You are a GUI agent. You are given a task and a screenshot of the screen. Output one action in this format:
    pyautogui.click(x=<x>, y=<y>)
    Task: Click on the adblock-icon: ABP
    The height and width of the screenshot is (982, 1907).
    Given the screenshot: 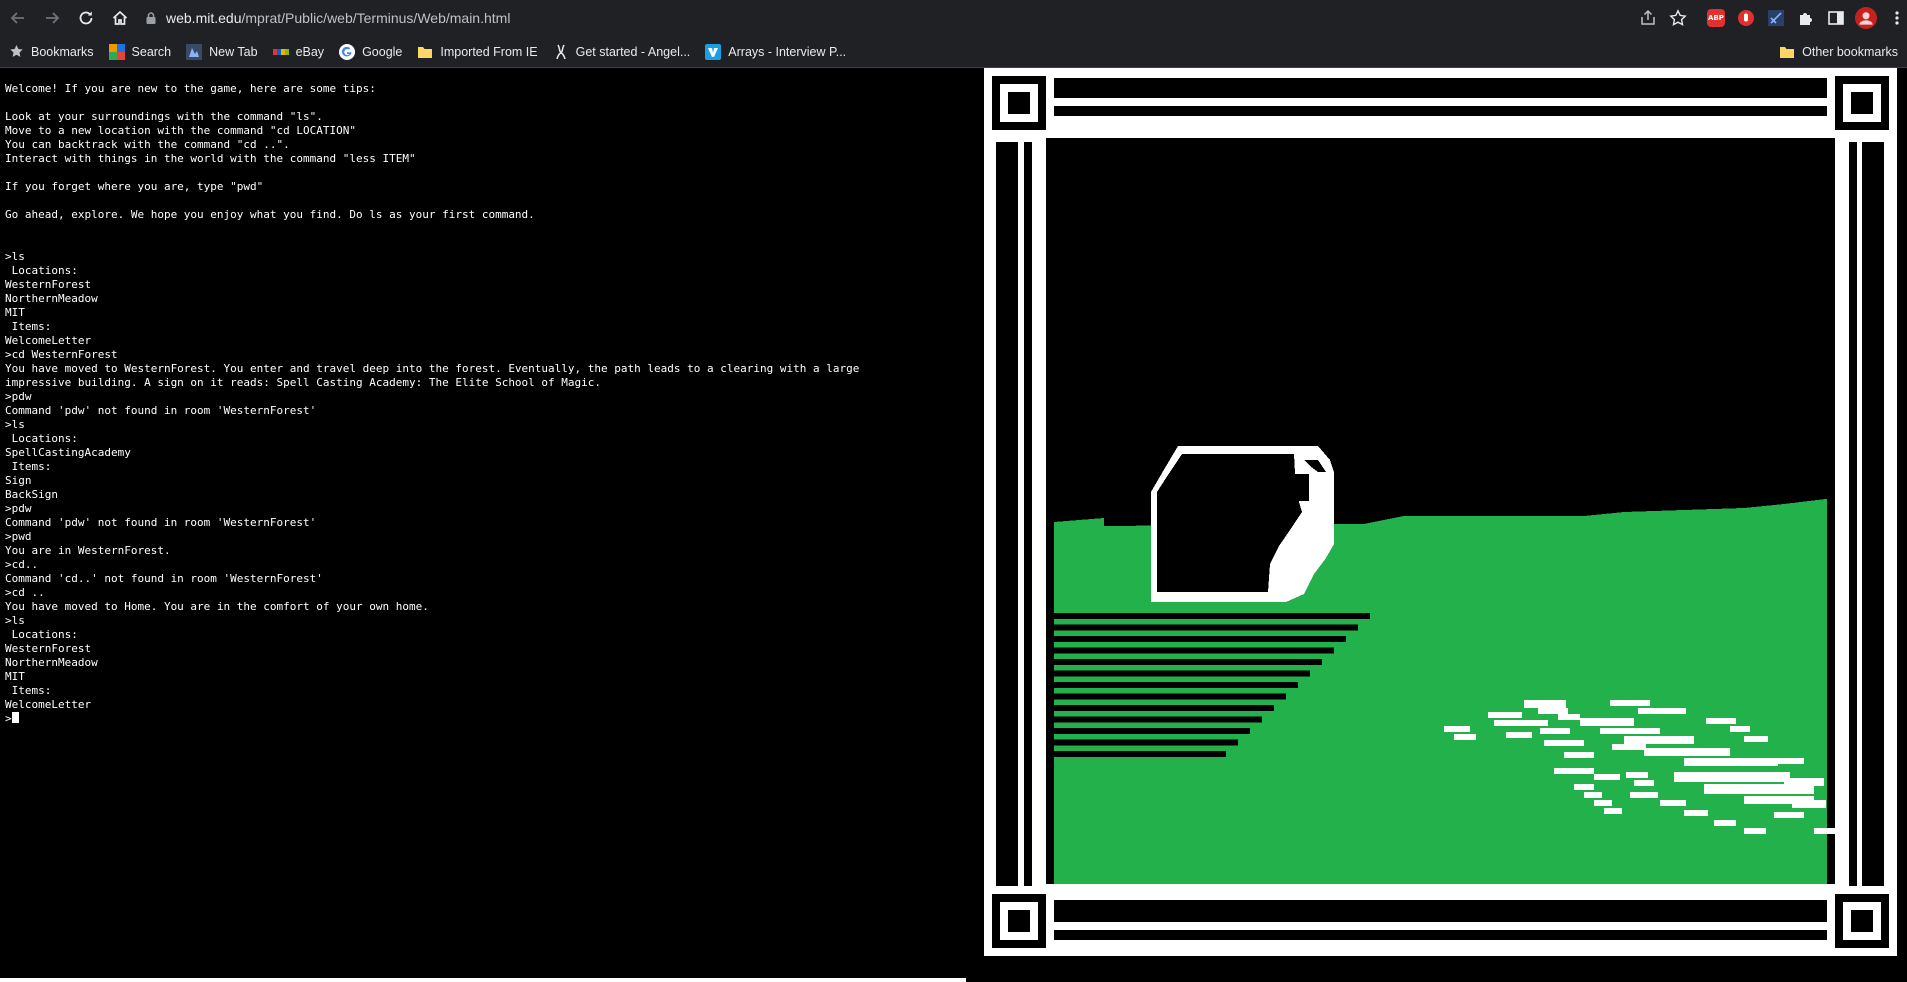 What is the action you would take?
    pyautogui.click(x=1716, y=18)
    